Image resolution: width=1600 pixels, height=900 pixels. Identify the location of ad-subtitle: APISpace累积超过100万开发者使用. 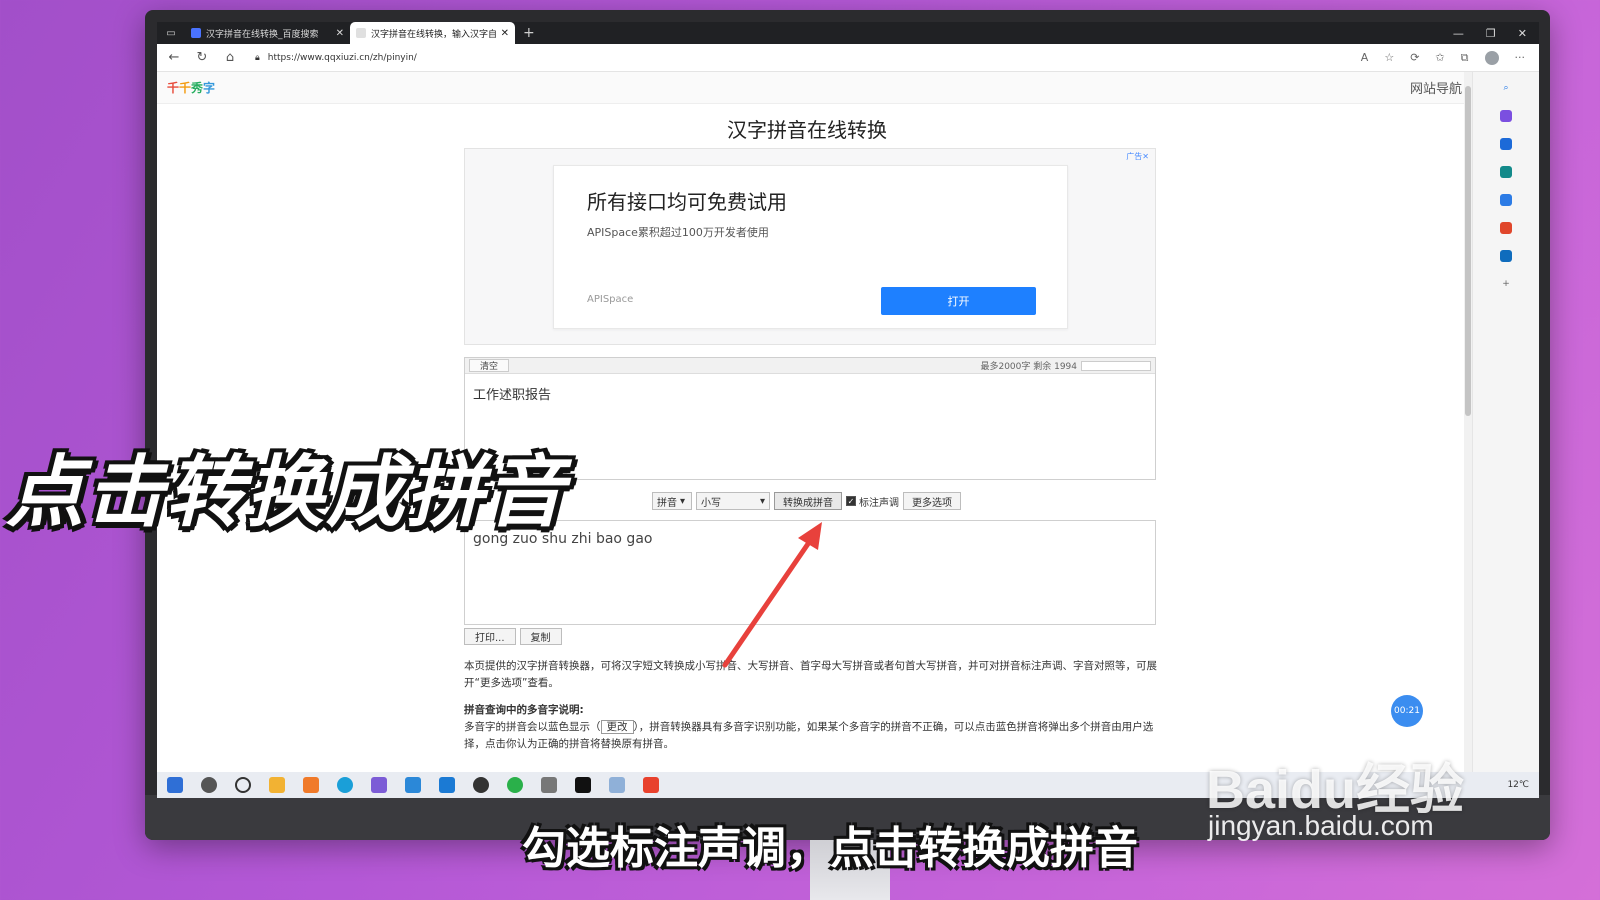
(678, 232).